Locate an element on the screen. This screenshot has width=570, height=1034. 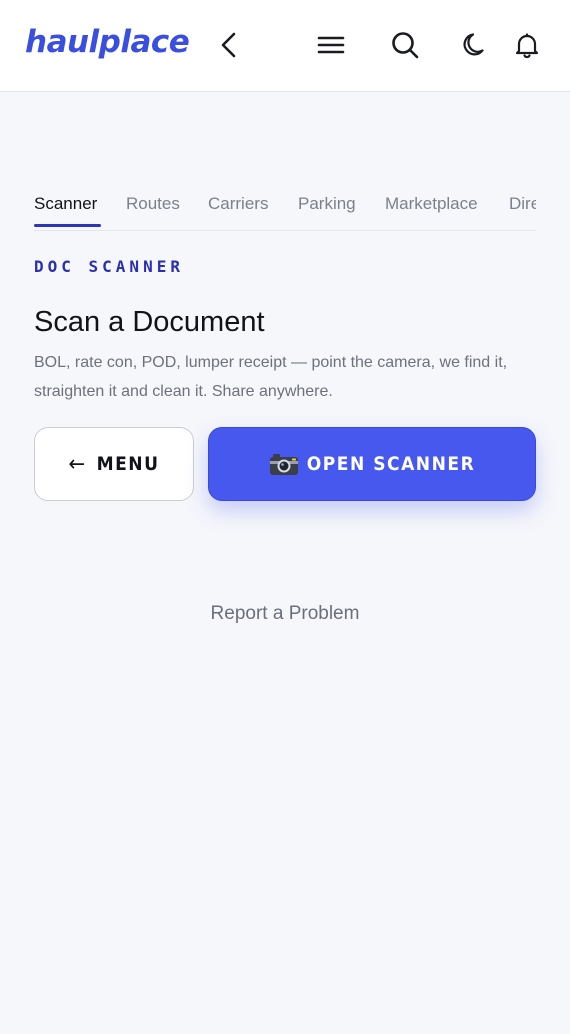
haulplace-logo: haulplace is located at coordinates (107, 42).